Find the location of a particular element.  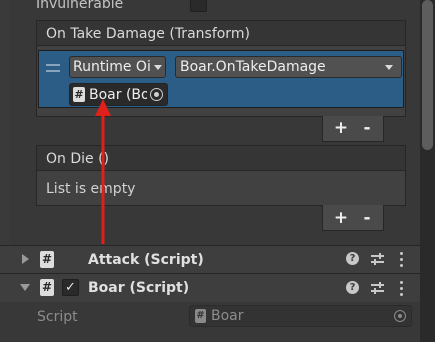

add-die-listener-button: + is located at coordinates (341, 218).